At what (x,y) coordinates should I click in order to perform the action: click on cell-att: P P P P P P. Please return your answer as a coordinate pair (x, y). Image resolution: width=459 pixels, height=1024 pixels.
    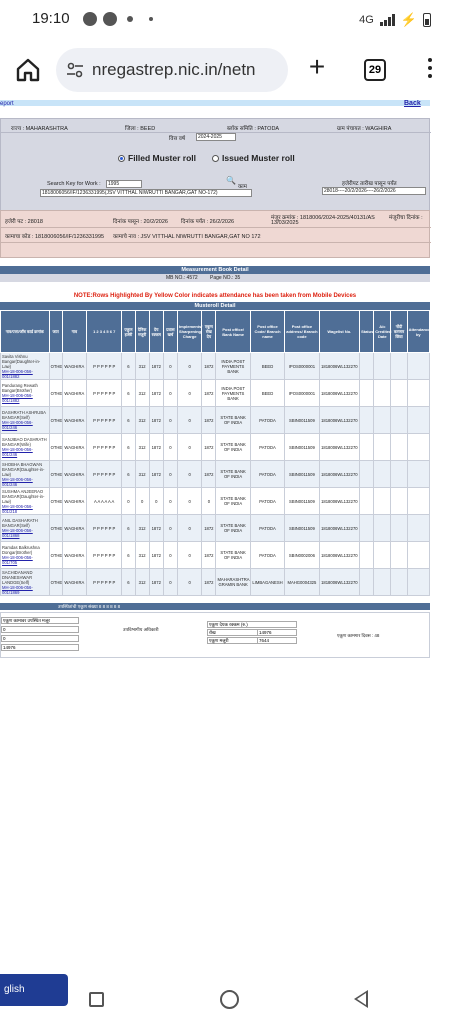
    Looking at the image, I should click on (104, 582).